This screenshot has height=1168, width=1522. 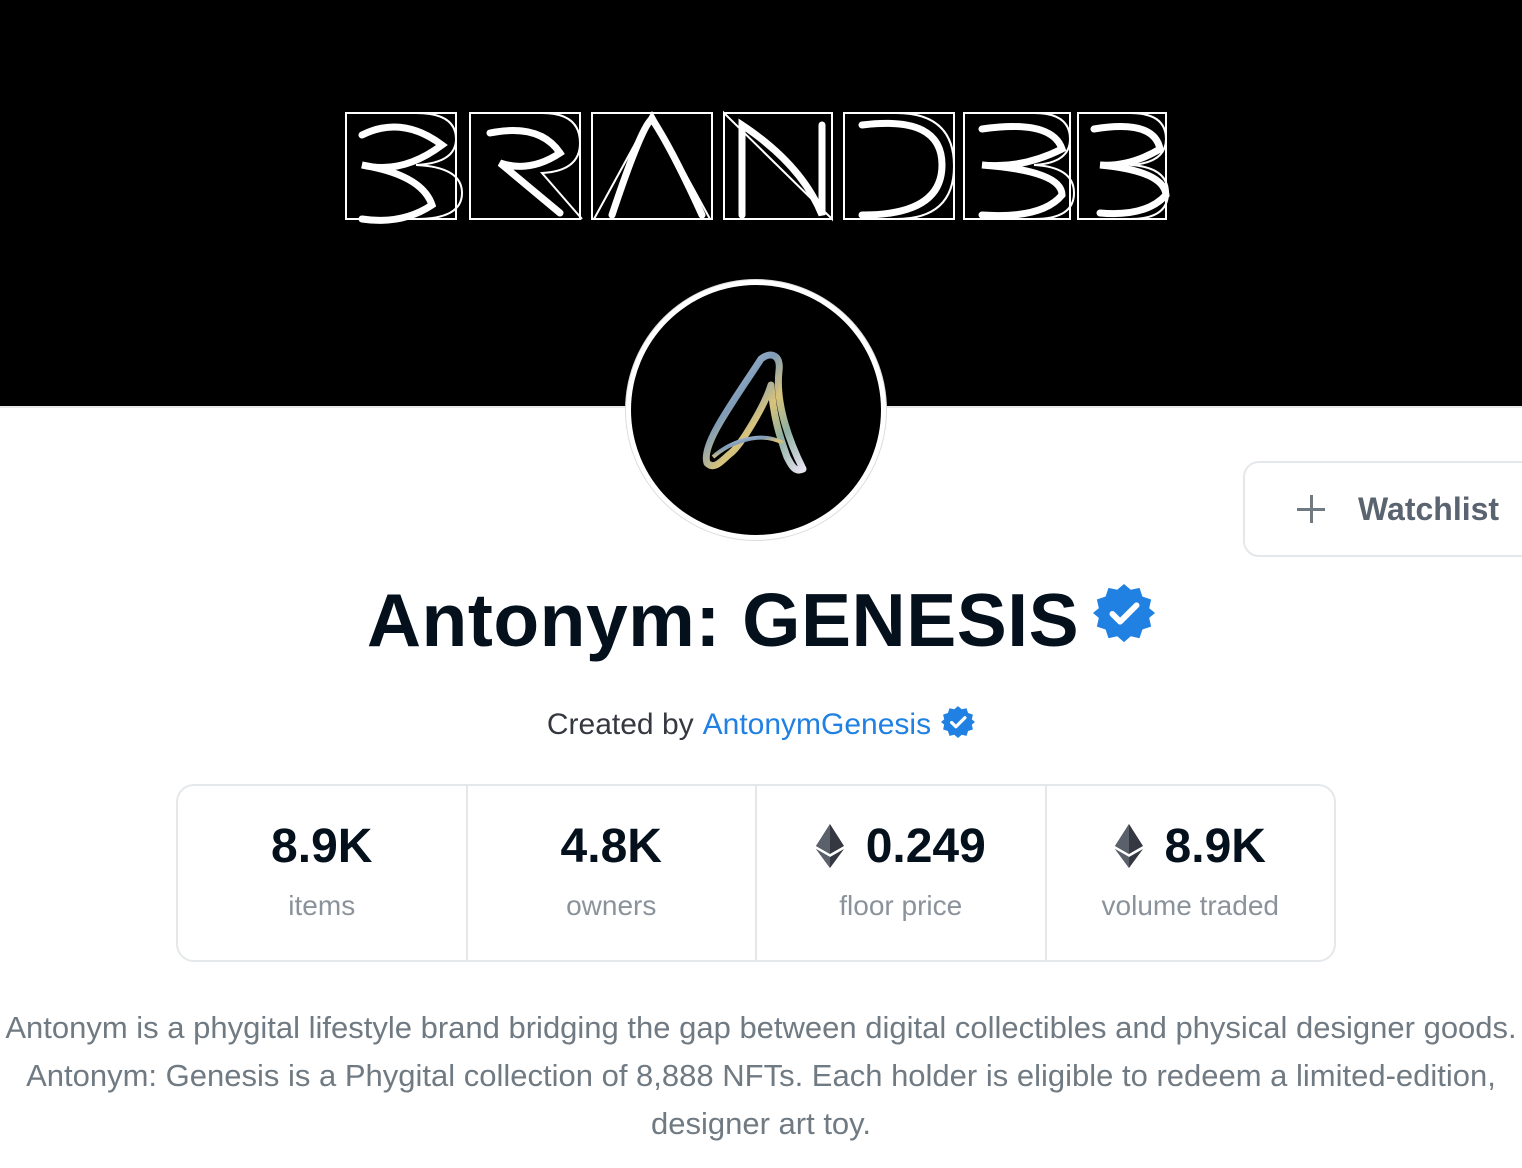 I want to click on collection-avatar, so click(x=756, y=410).